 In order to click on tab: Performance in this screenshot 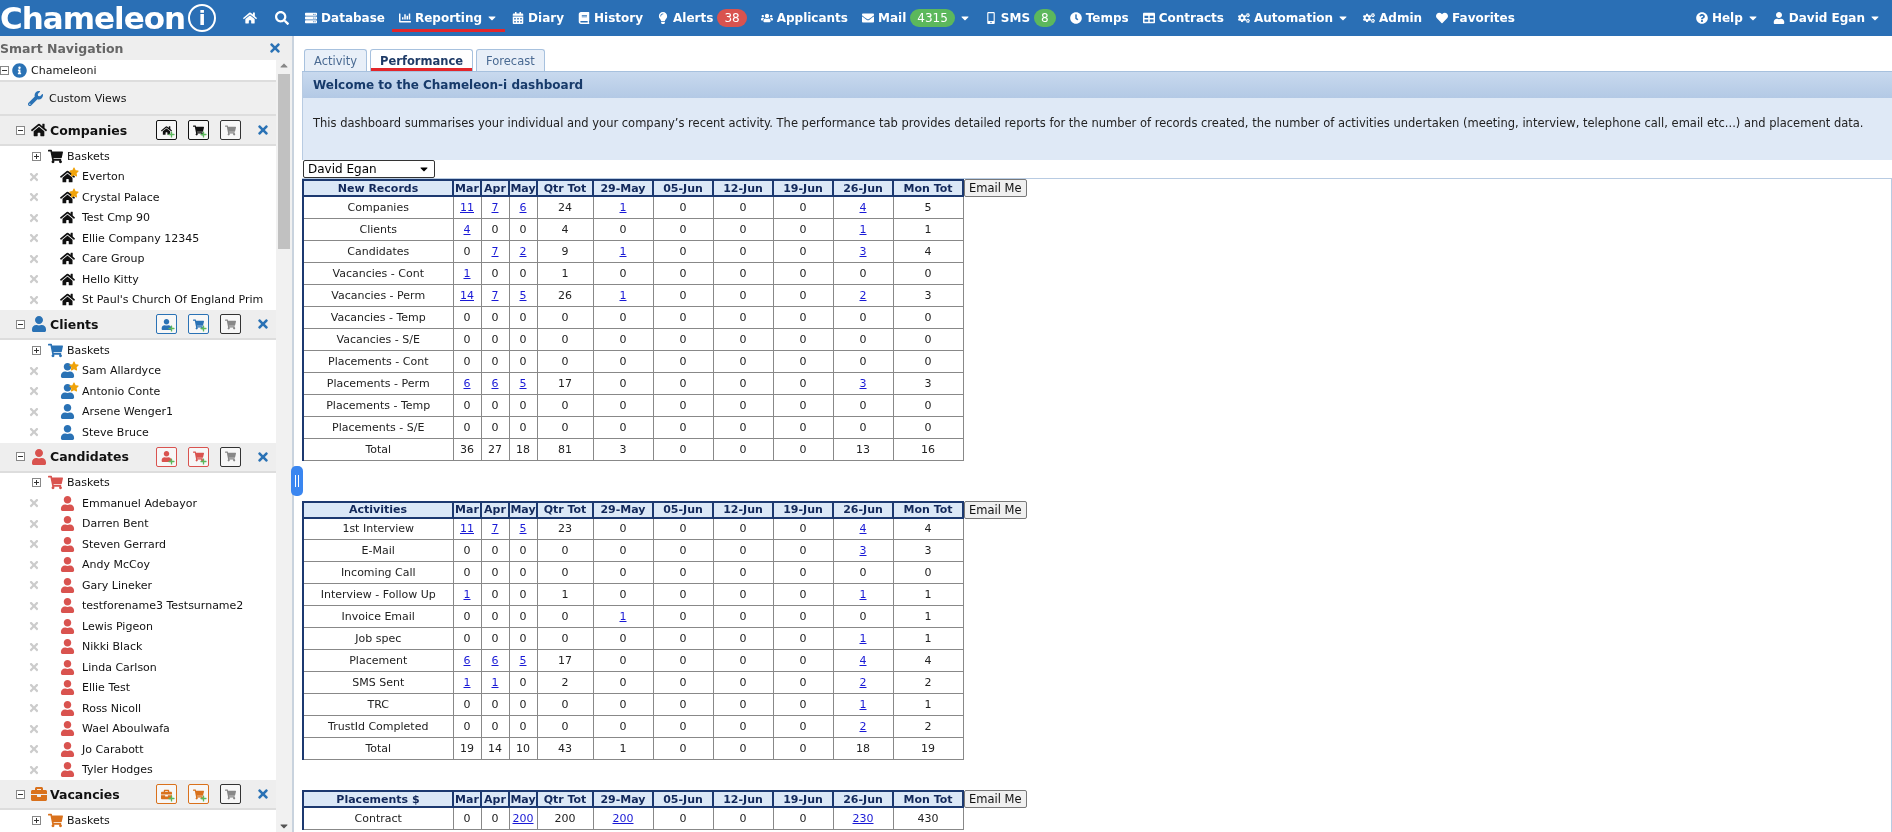, I will do `click(422, 60)`.